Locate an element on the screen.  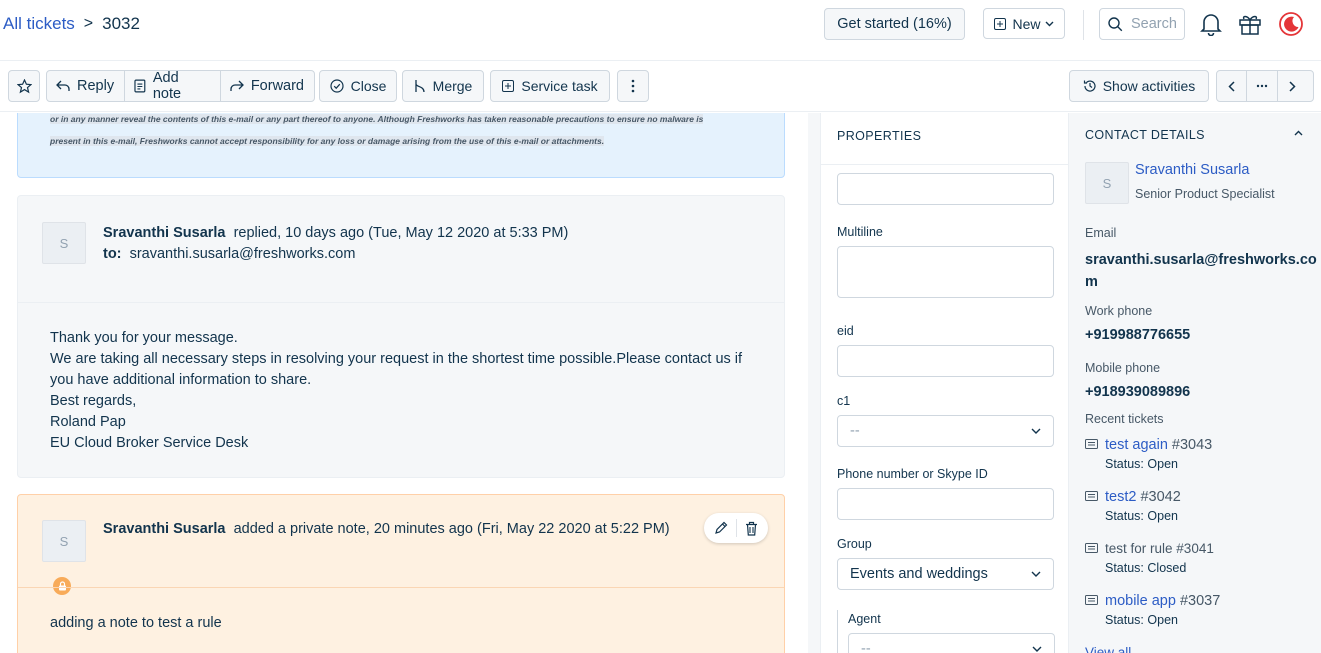
ticket-id: 3032 is located at coordinates (121, 23).